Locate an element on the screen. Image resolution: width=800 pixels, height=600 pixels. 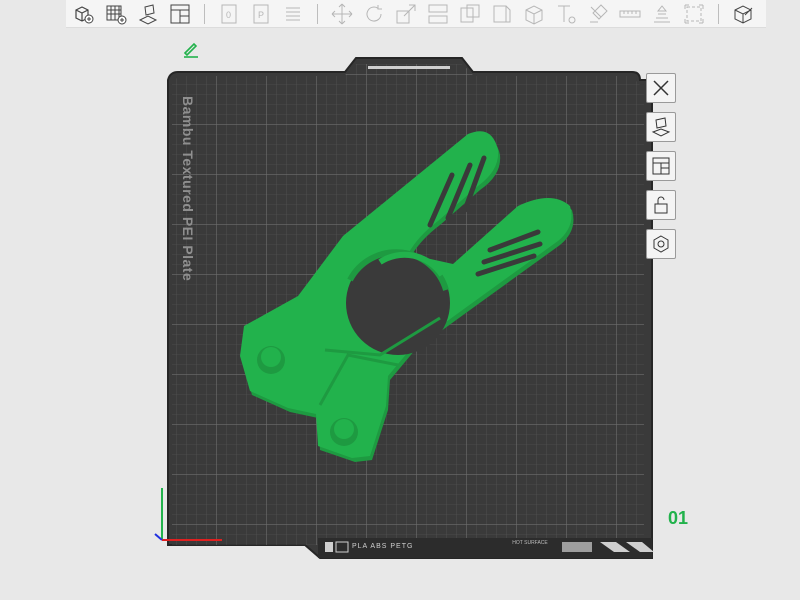
close-plate-button is located at coordinates (661, 88).